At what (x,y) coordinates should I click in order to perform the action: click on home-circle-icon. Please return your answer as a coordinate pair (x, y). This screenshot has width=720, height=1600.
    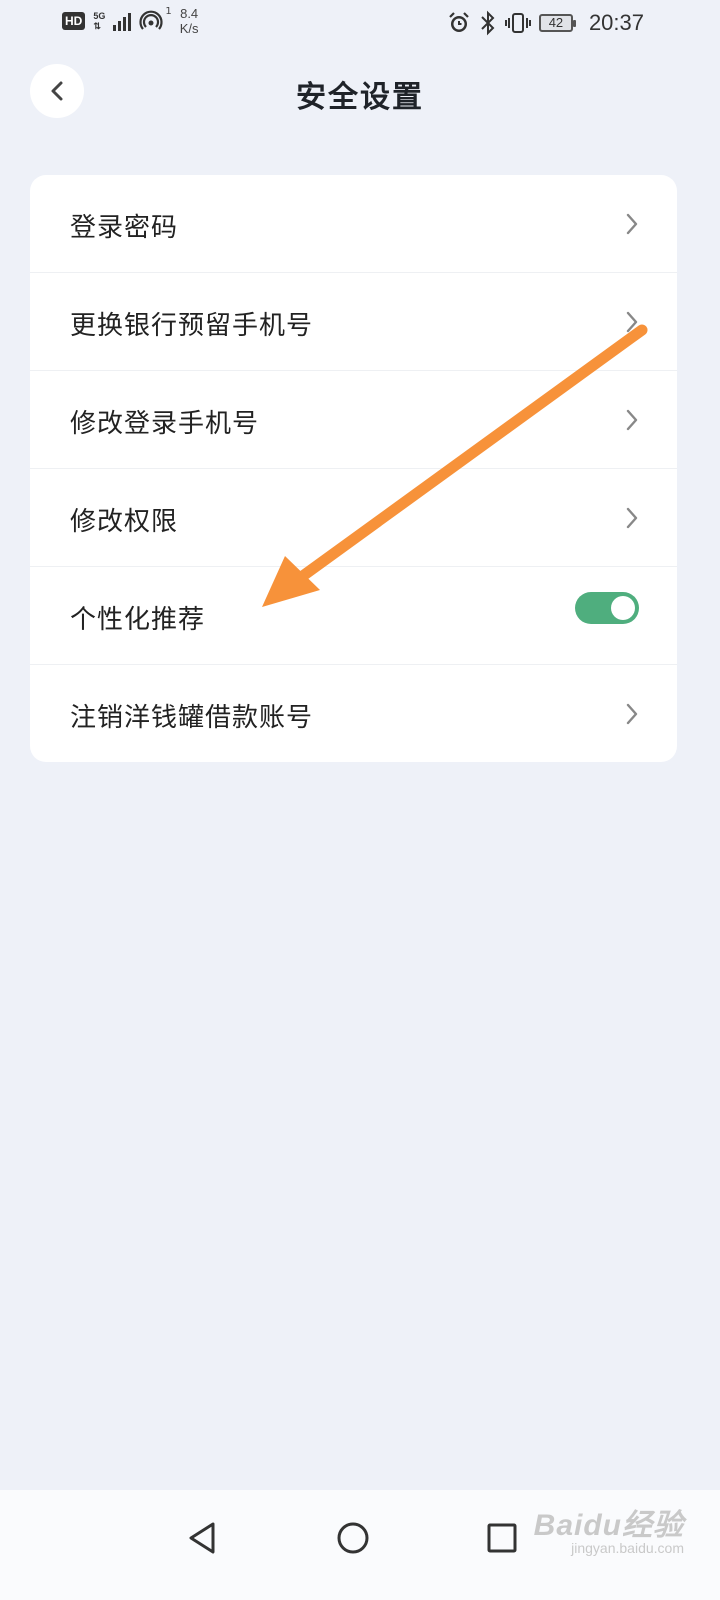
    Looking at the image, I should click on (353, 1538).